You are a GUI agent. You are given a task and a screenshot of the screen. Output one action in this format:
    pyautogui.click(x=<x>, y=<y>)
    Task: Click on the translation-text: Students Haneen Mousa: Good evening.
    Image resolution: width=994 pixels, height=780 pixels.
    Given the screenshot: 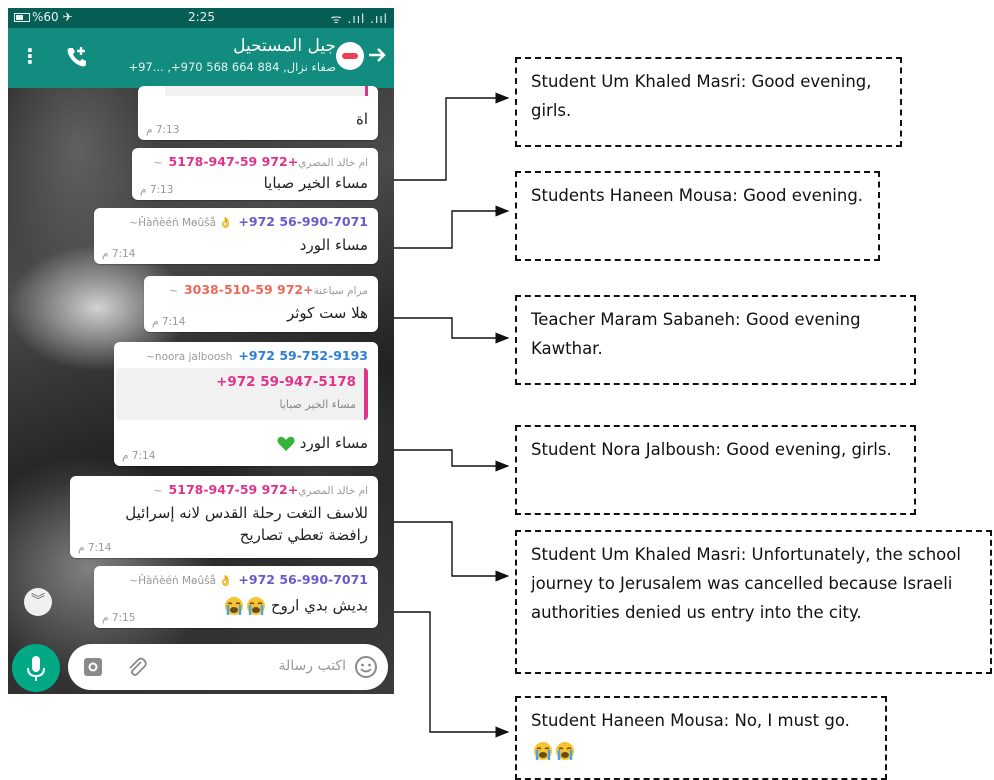 What is the action you would take?
    pyautogui.click(x=697, y=195)
    